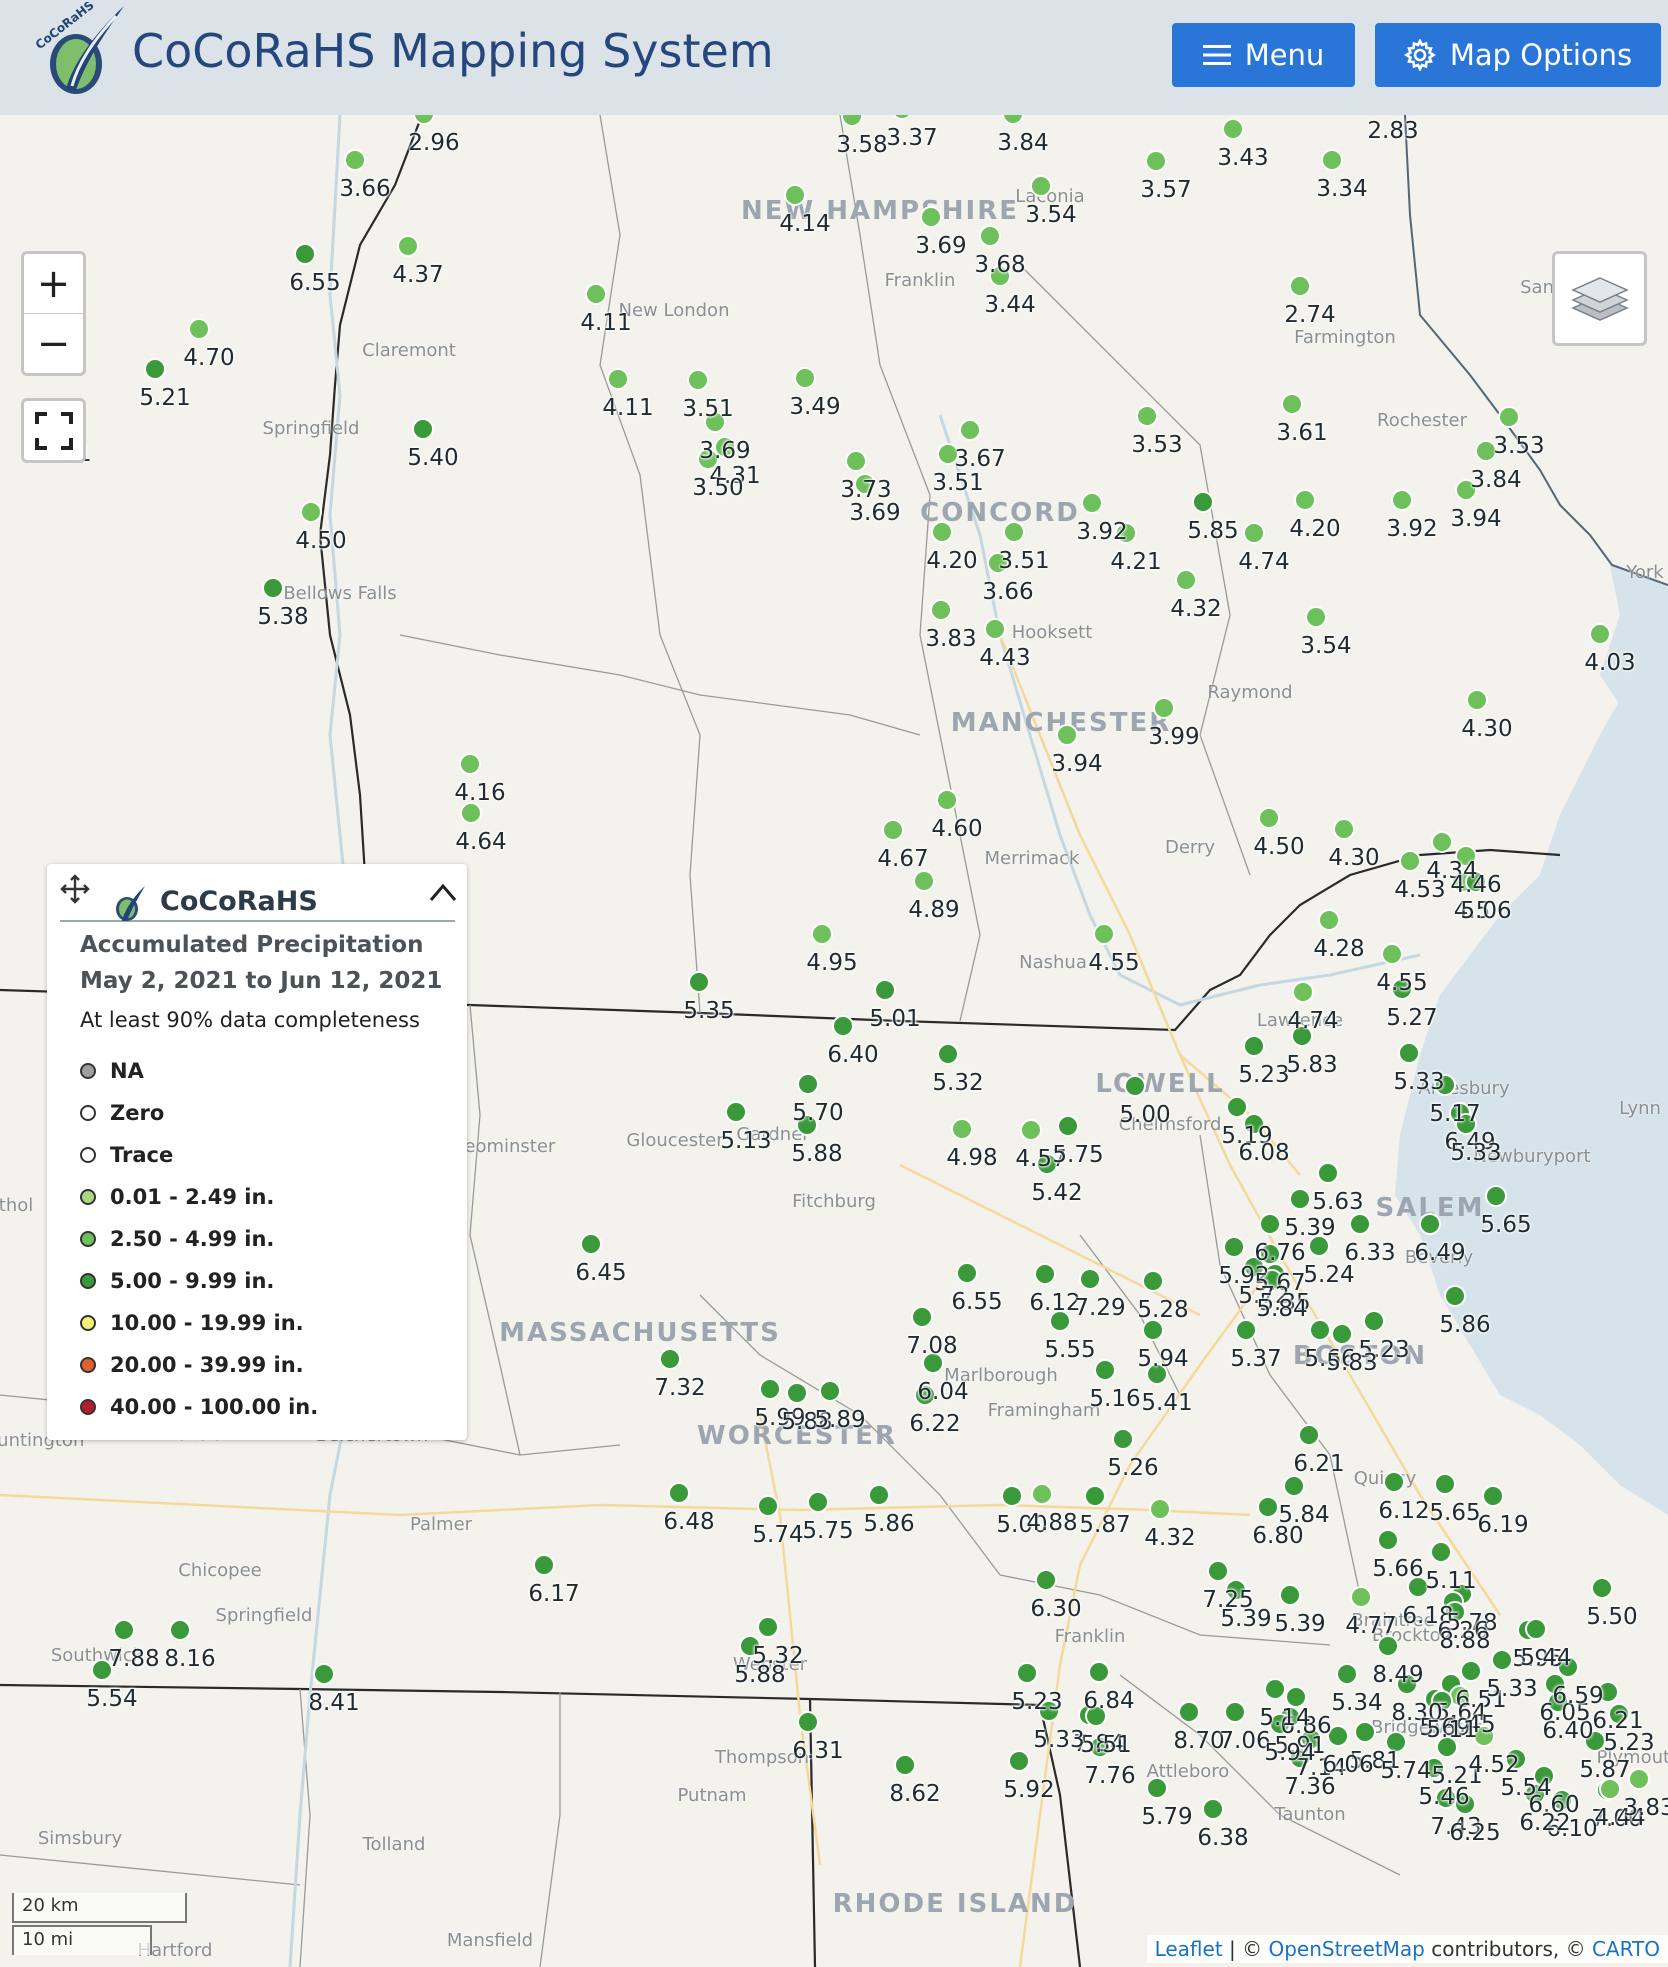 This screenshot has width=1668, height=1967. What do you see at coordinates (75, 889) in the screenshot?
I see `move-icon` at bounding box center [75, 889].